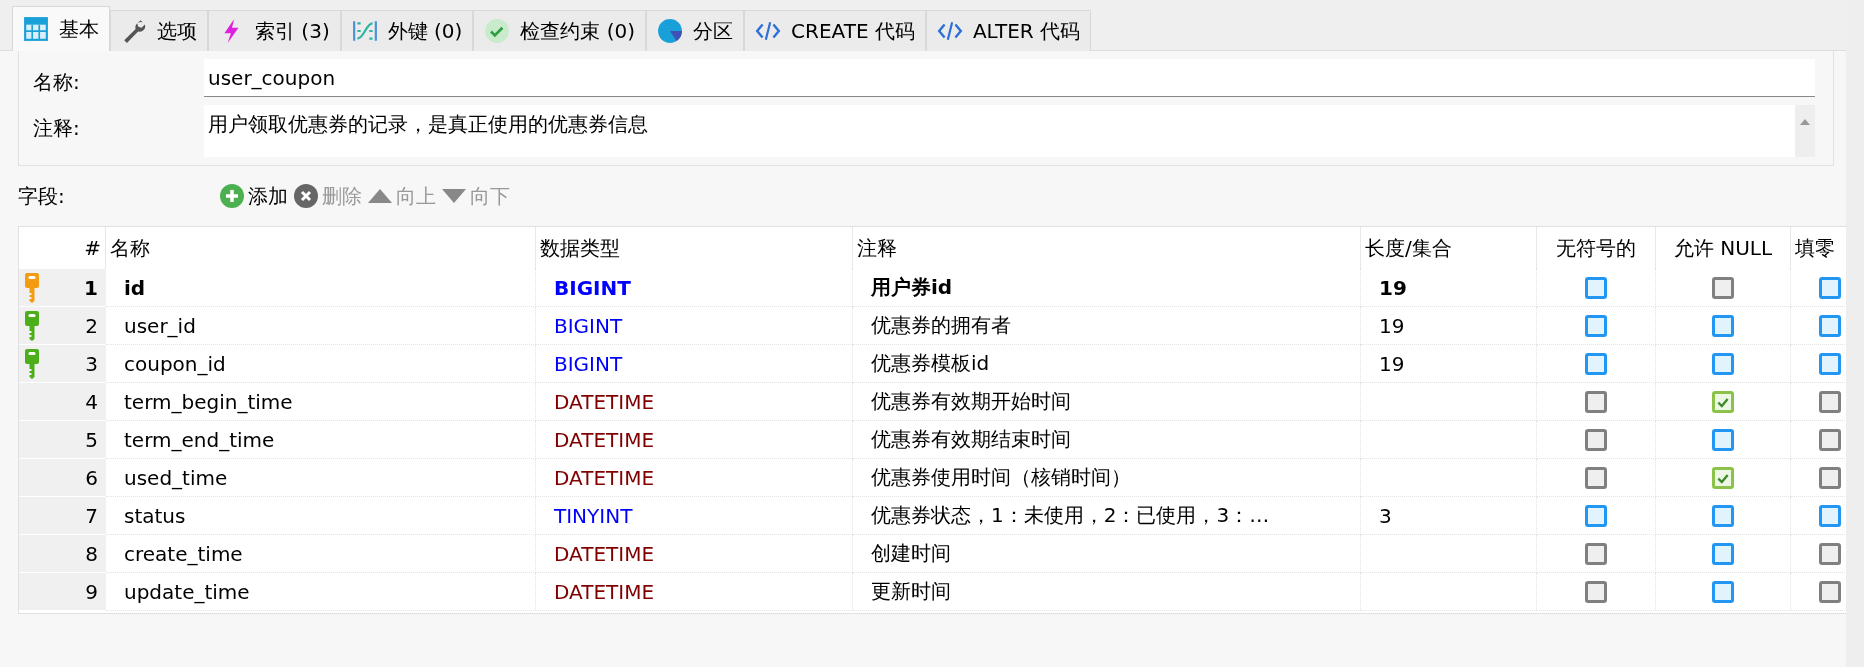 This screenshot has height=667, width=1864. Describe the element at coordinates (1001, 477) in the screenshot. I see `table-cell: 优惠券使用时间（核销时间）` at that location.